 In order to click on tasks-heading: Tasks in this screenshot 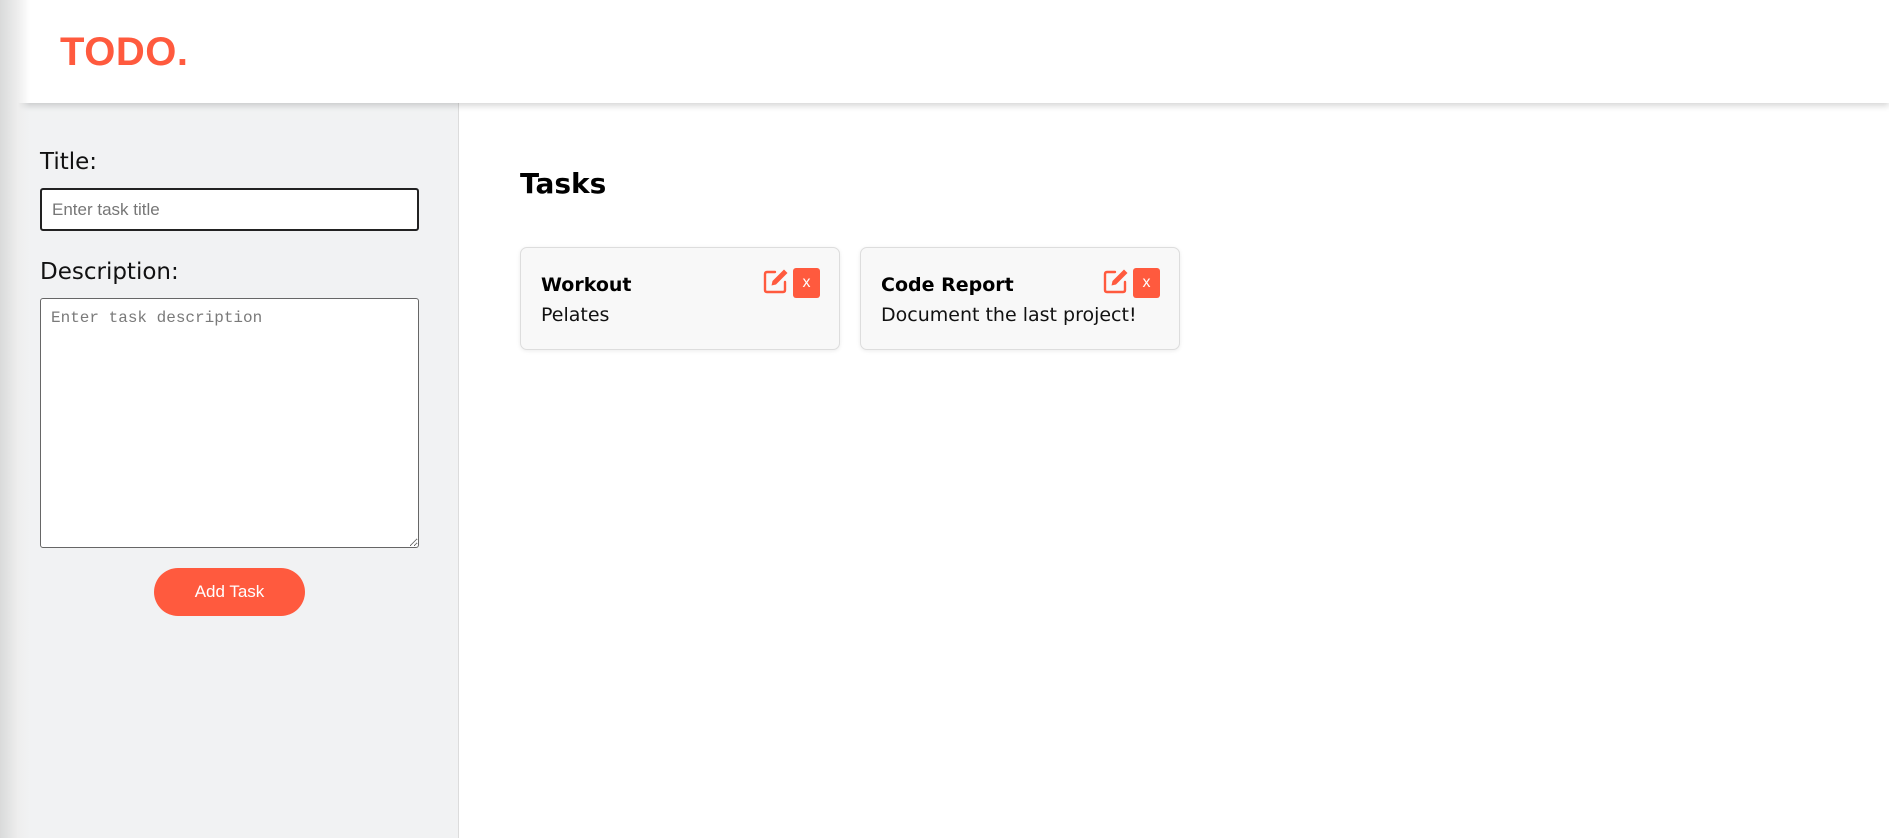, I will do `click(563, 183)`.